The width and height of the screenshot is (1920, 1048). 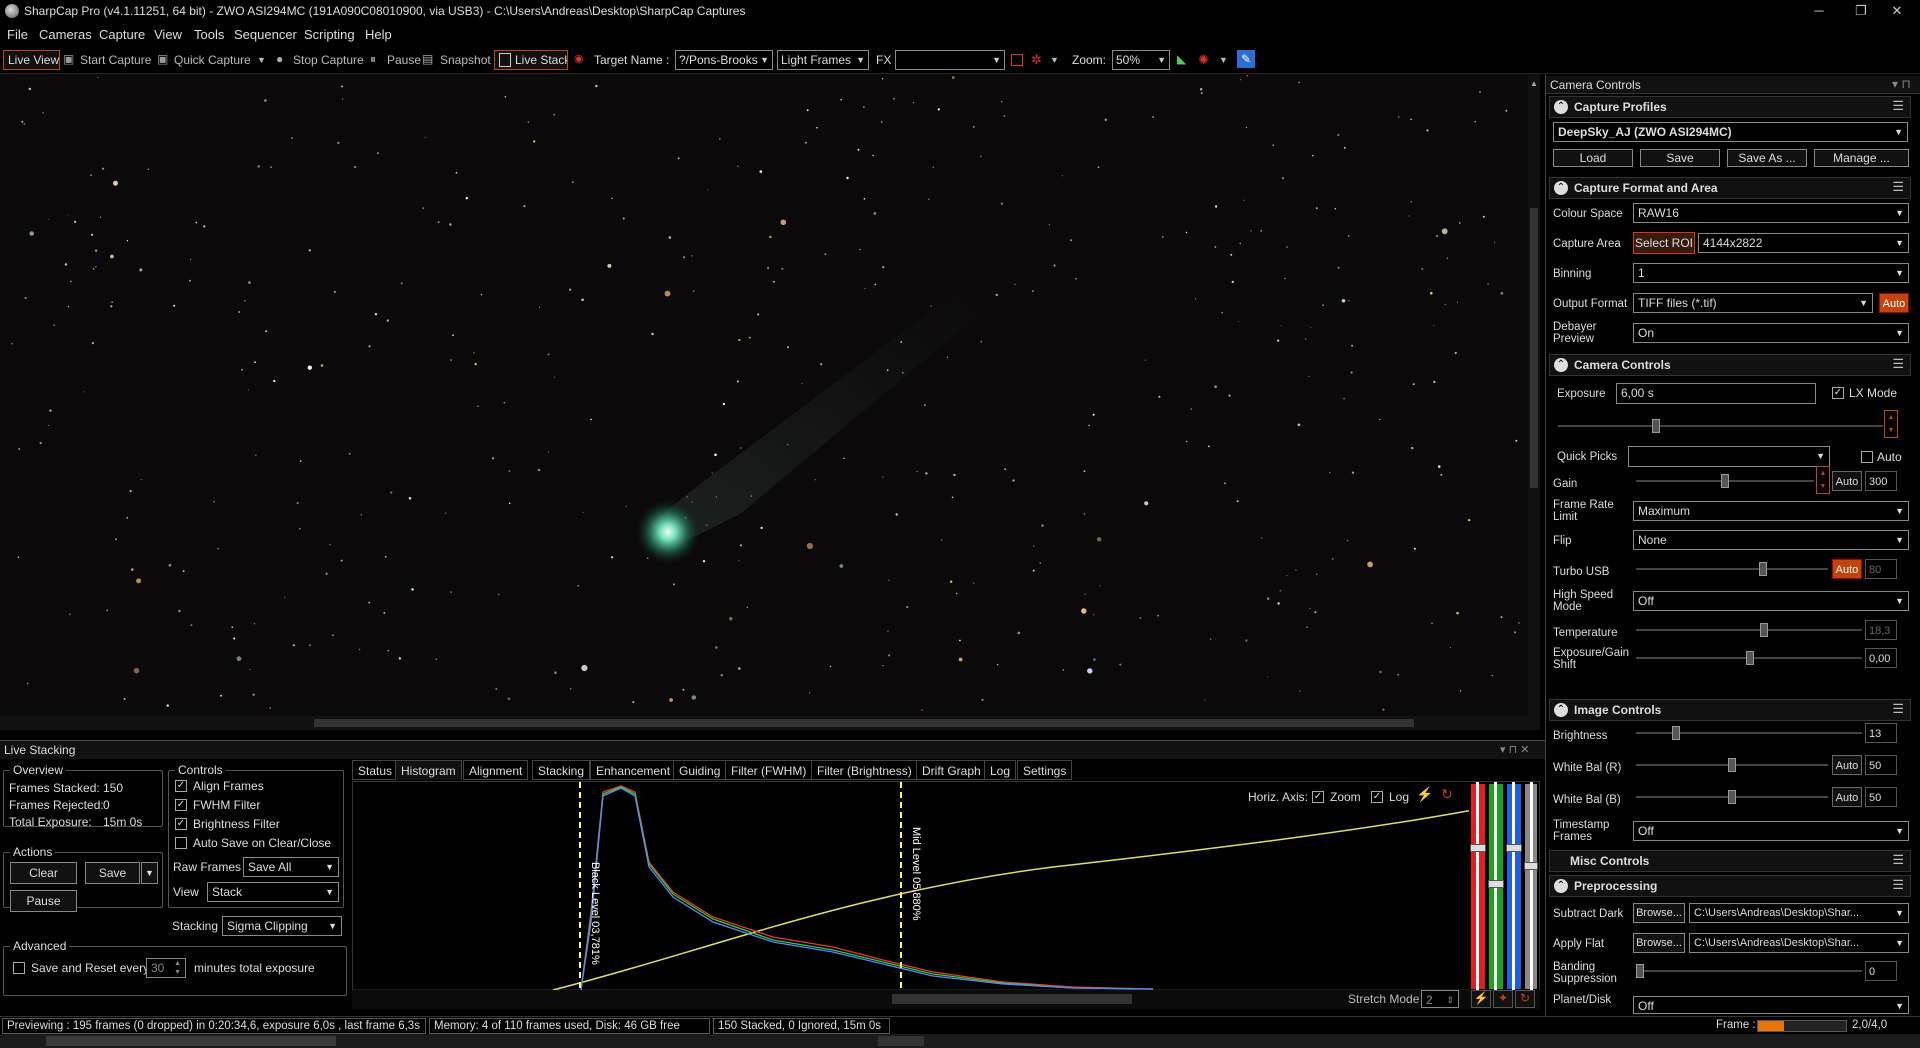 What do you see at coordinates (1425, 796) in the screenshot?
I see `lightning-icon: ⚡` at bounding box center [1425, 796].